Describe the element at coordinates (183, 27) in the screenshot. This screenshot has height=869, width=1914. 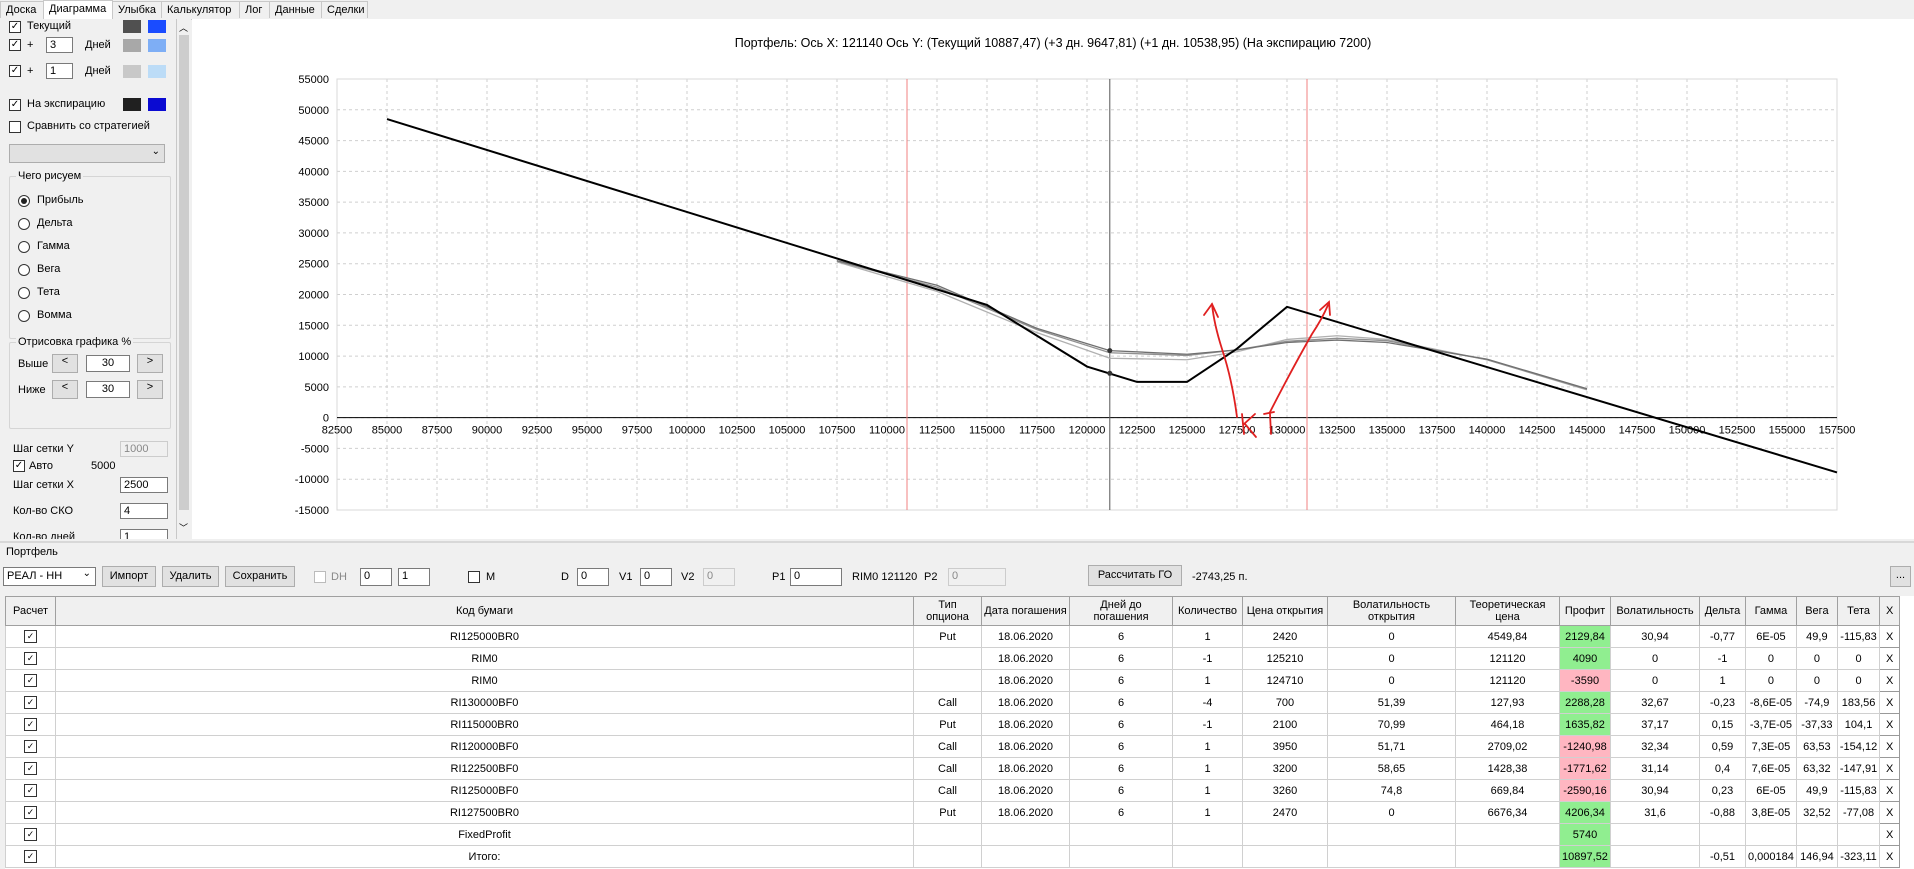
I see `scroll-up-icon: ︿` at that location.